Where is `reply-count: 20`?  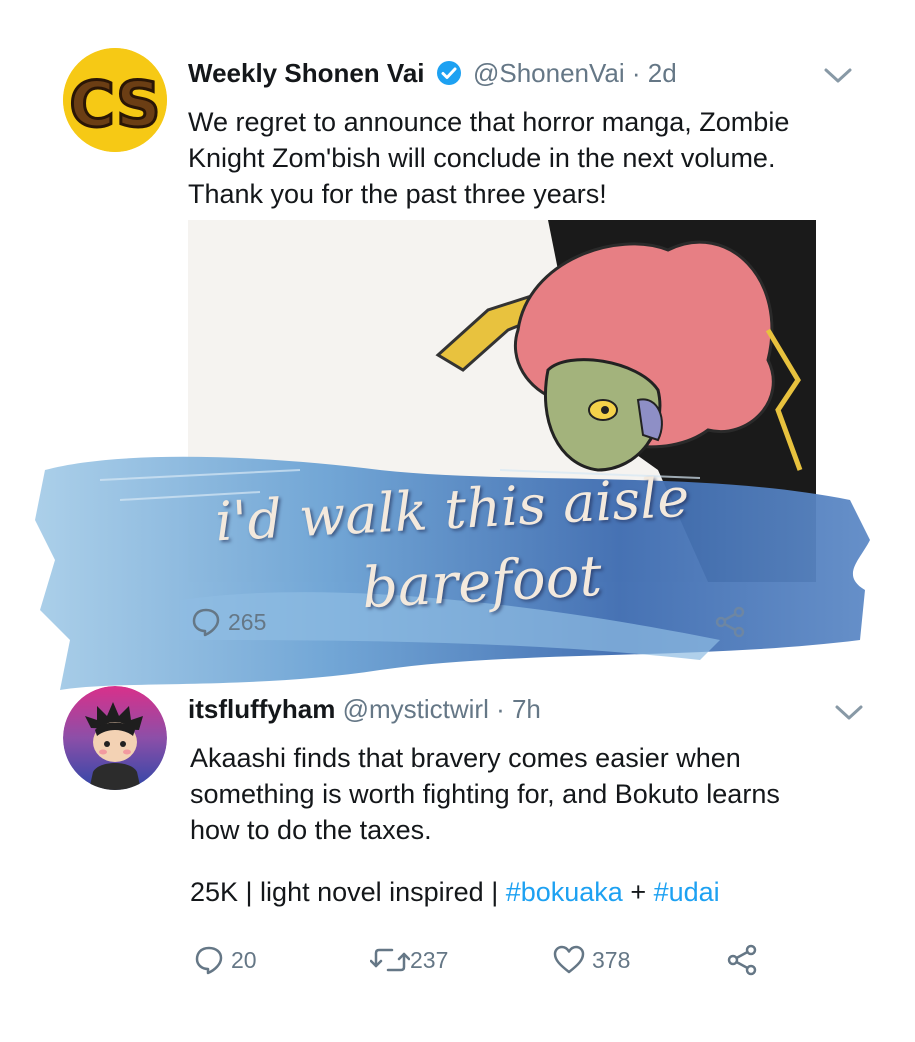 reply-count: 20 is located at coordinates (244, 959).